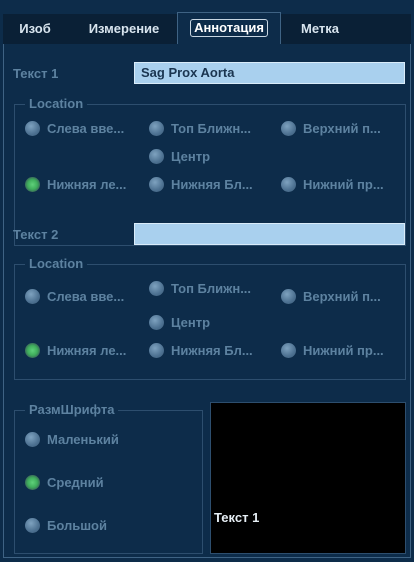  I want to click on tab-label: Метка, so click(320, 29).